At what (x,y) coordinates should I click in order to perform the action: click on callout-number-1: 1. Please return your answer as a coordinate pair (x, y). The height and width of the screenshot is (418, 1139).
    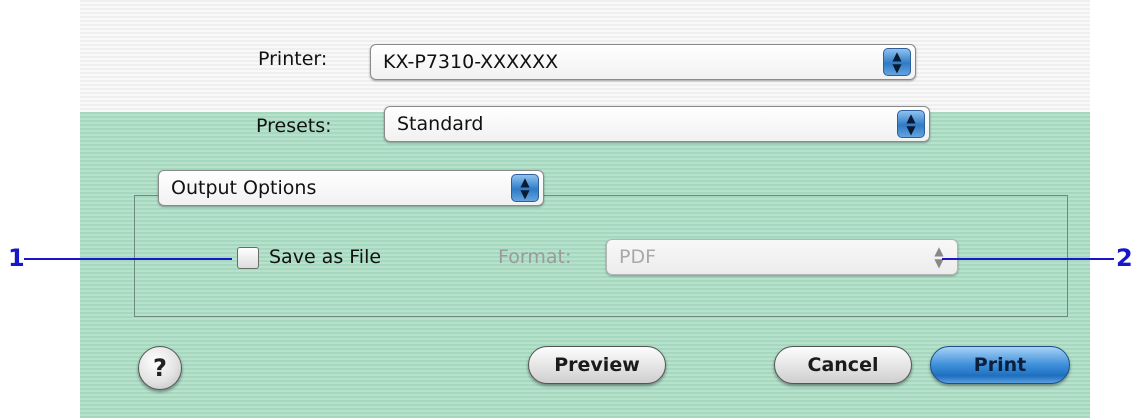
    Looking at the image, I should click on (16, 258).